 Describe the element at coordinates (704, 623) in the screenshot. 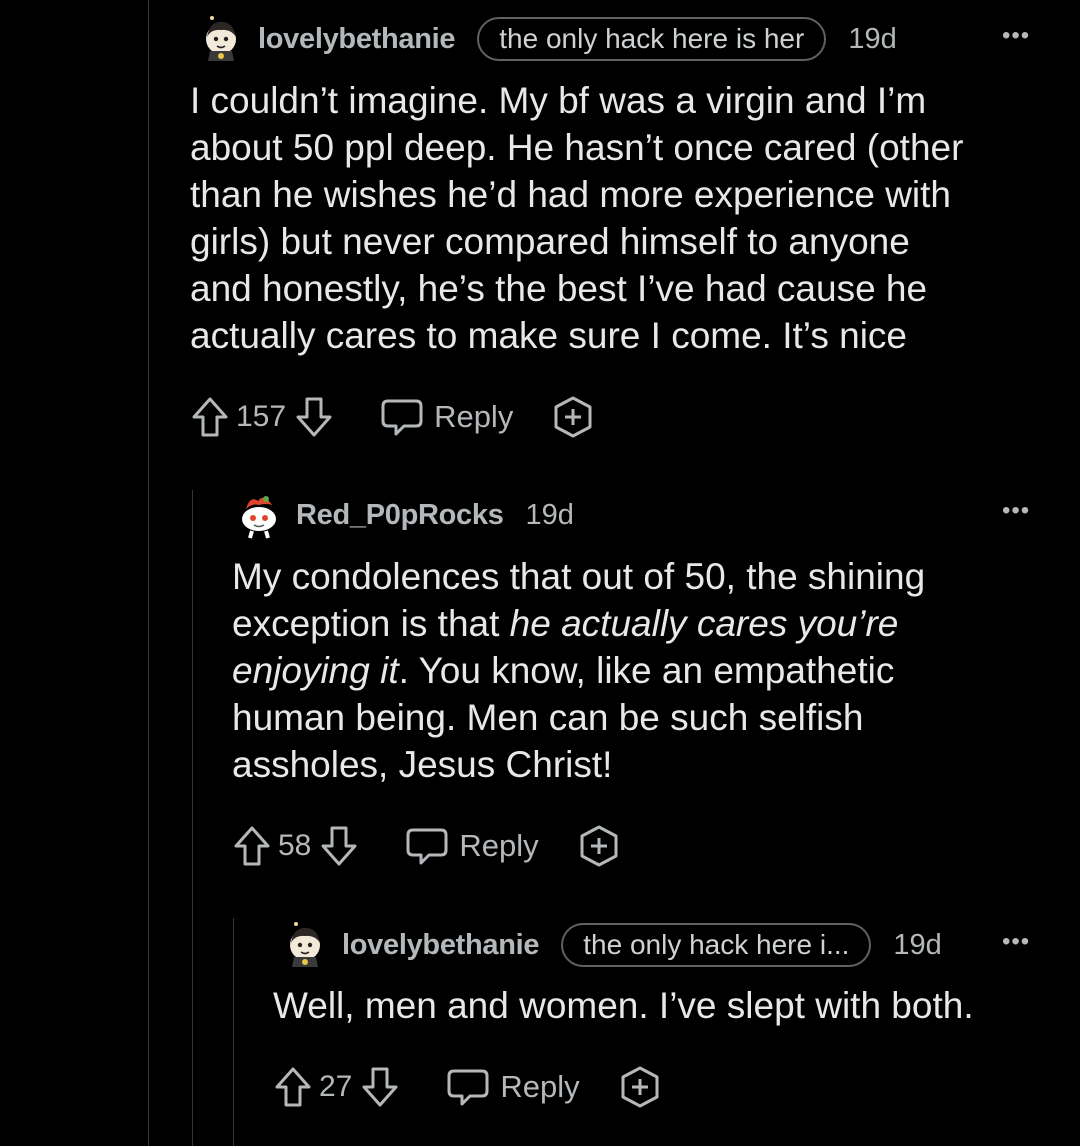

I see `italic-emphasis: he actually cares you’re` at that location.